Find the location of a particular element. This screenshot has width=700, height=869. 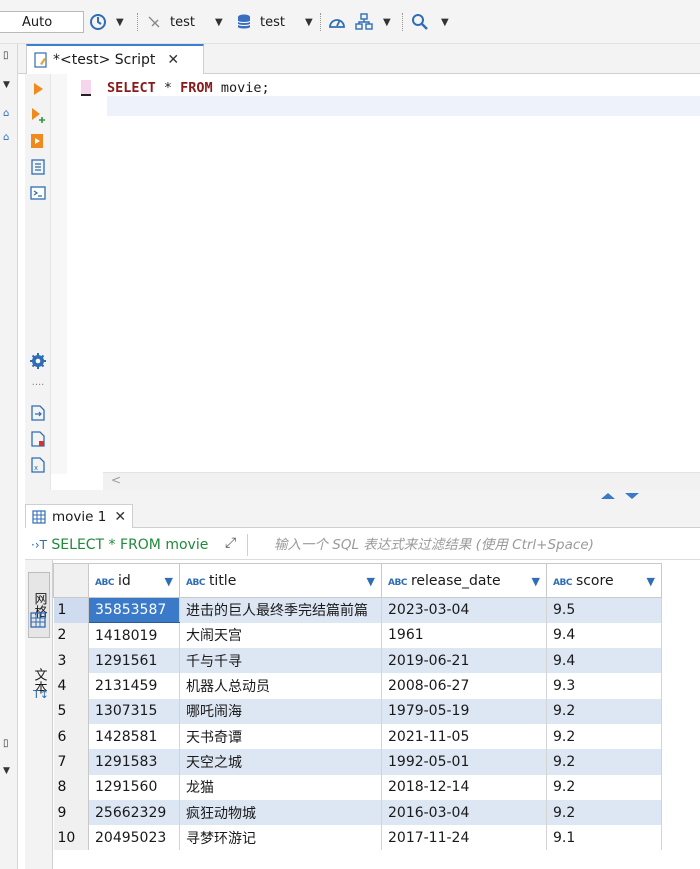

terminal-icon is located at coordinates (38, 193).